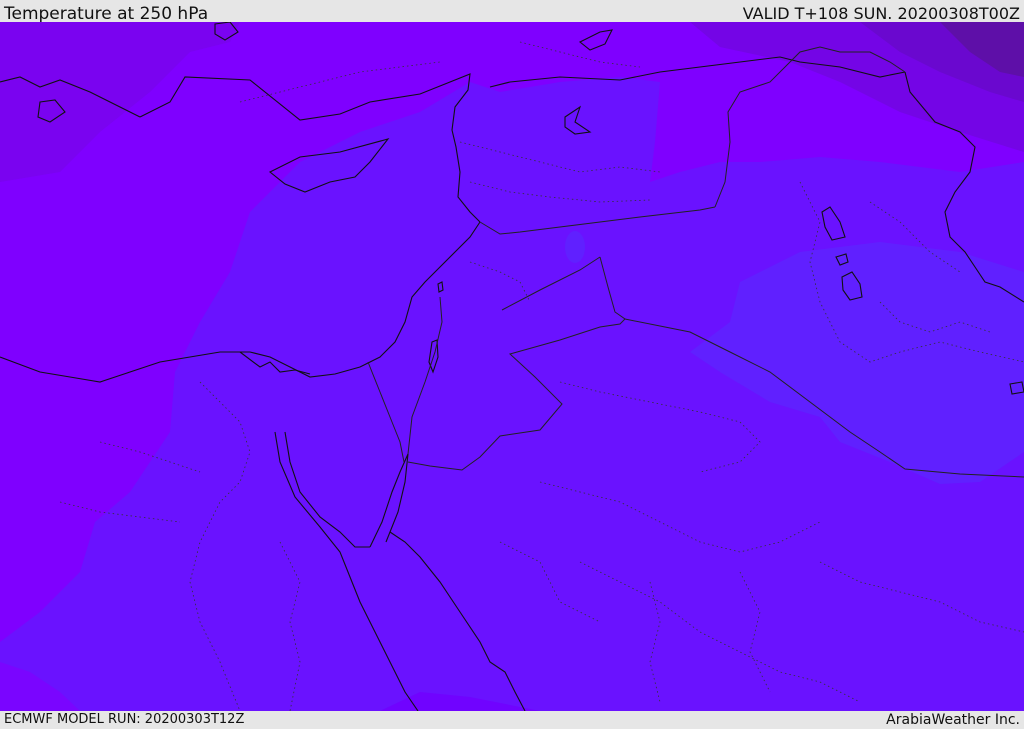  I want to click on valid-time: VALID T+108 SUN. 20200308T00Z, so click(881, 13).